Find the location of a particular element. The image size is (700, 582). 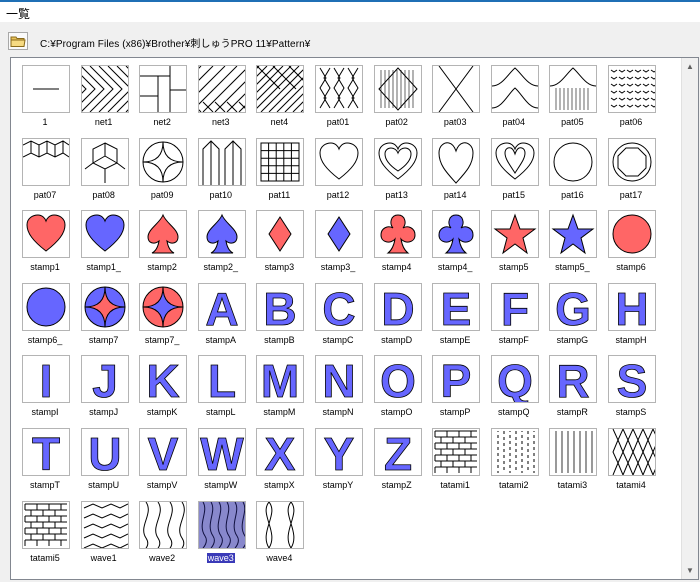

pattern-thumbnail: V is located at coordinates (163, 452).